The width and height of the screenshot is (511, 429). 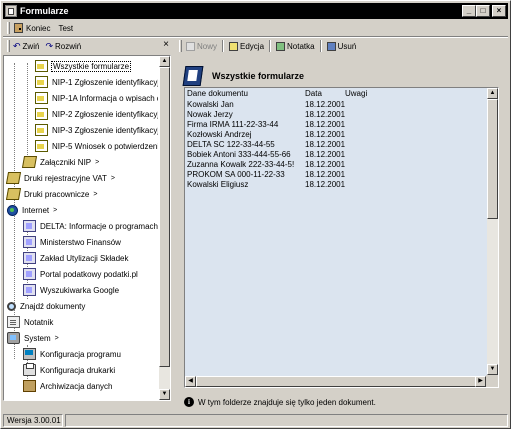 I want to click on window-title: Formularze, so click(x=44, y=11).